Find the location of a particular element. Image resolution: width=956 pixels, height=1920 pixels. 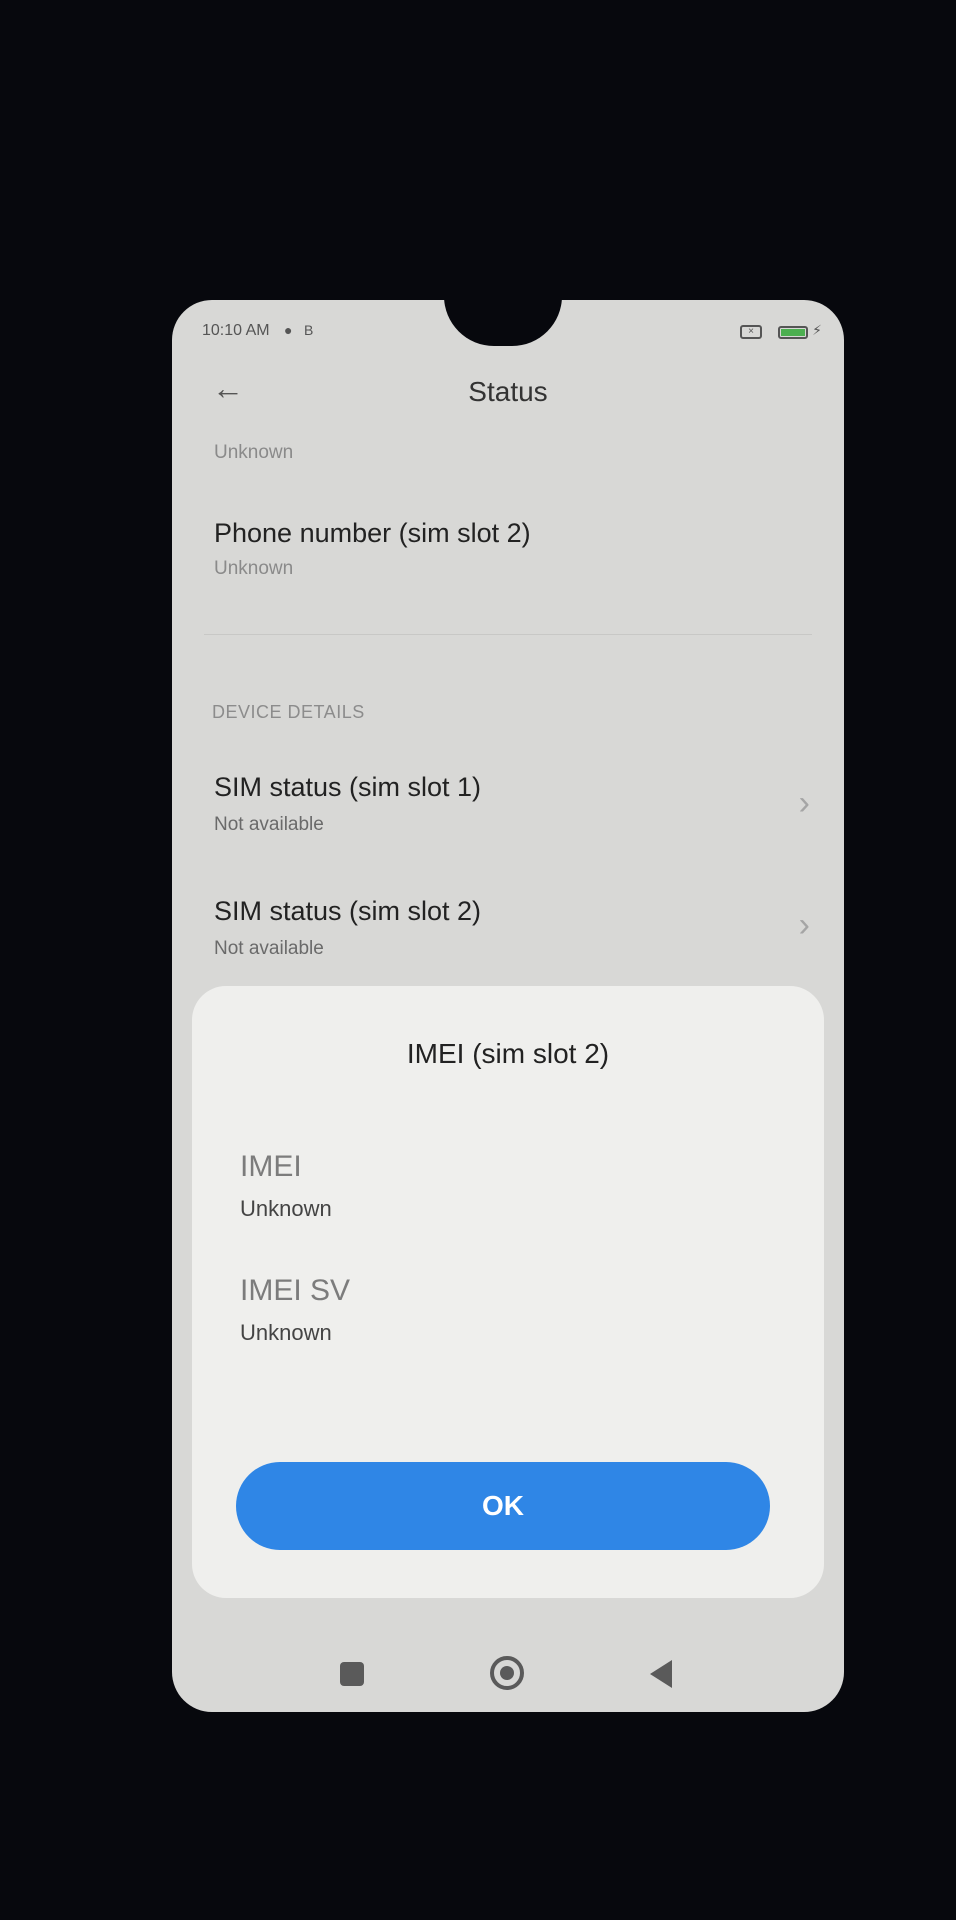

shield-icon: ● is located at coordinates (288, 330).